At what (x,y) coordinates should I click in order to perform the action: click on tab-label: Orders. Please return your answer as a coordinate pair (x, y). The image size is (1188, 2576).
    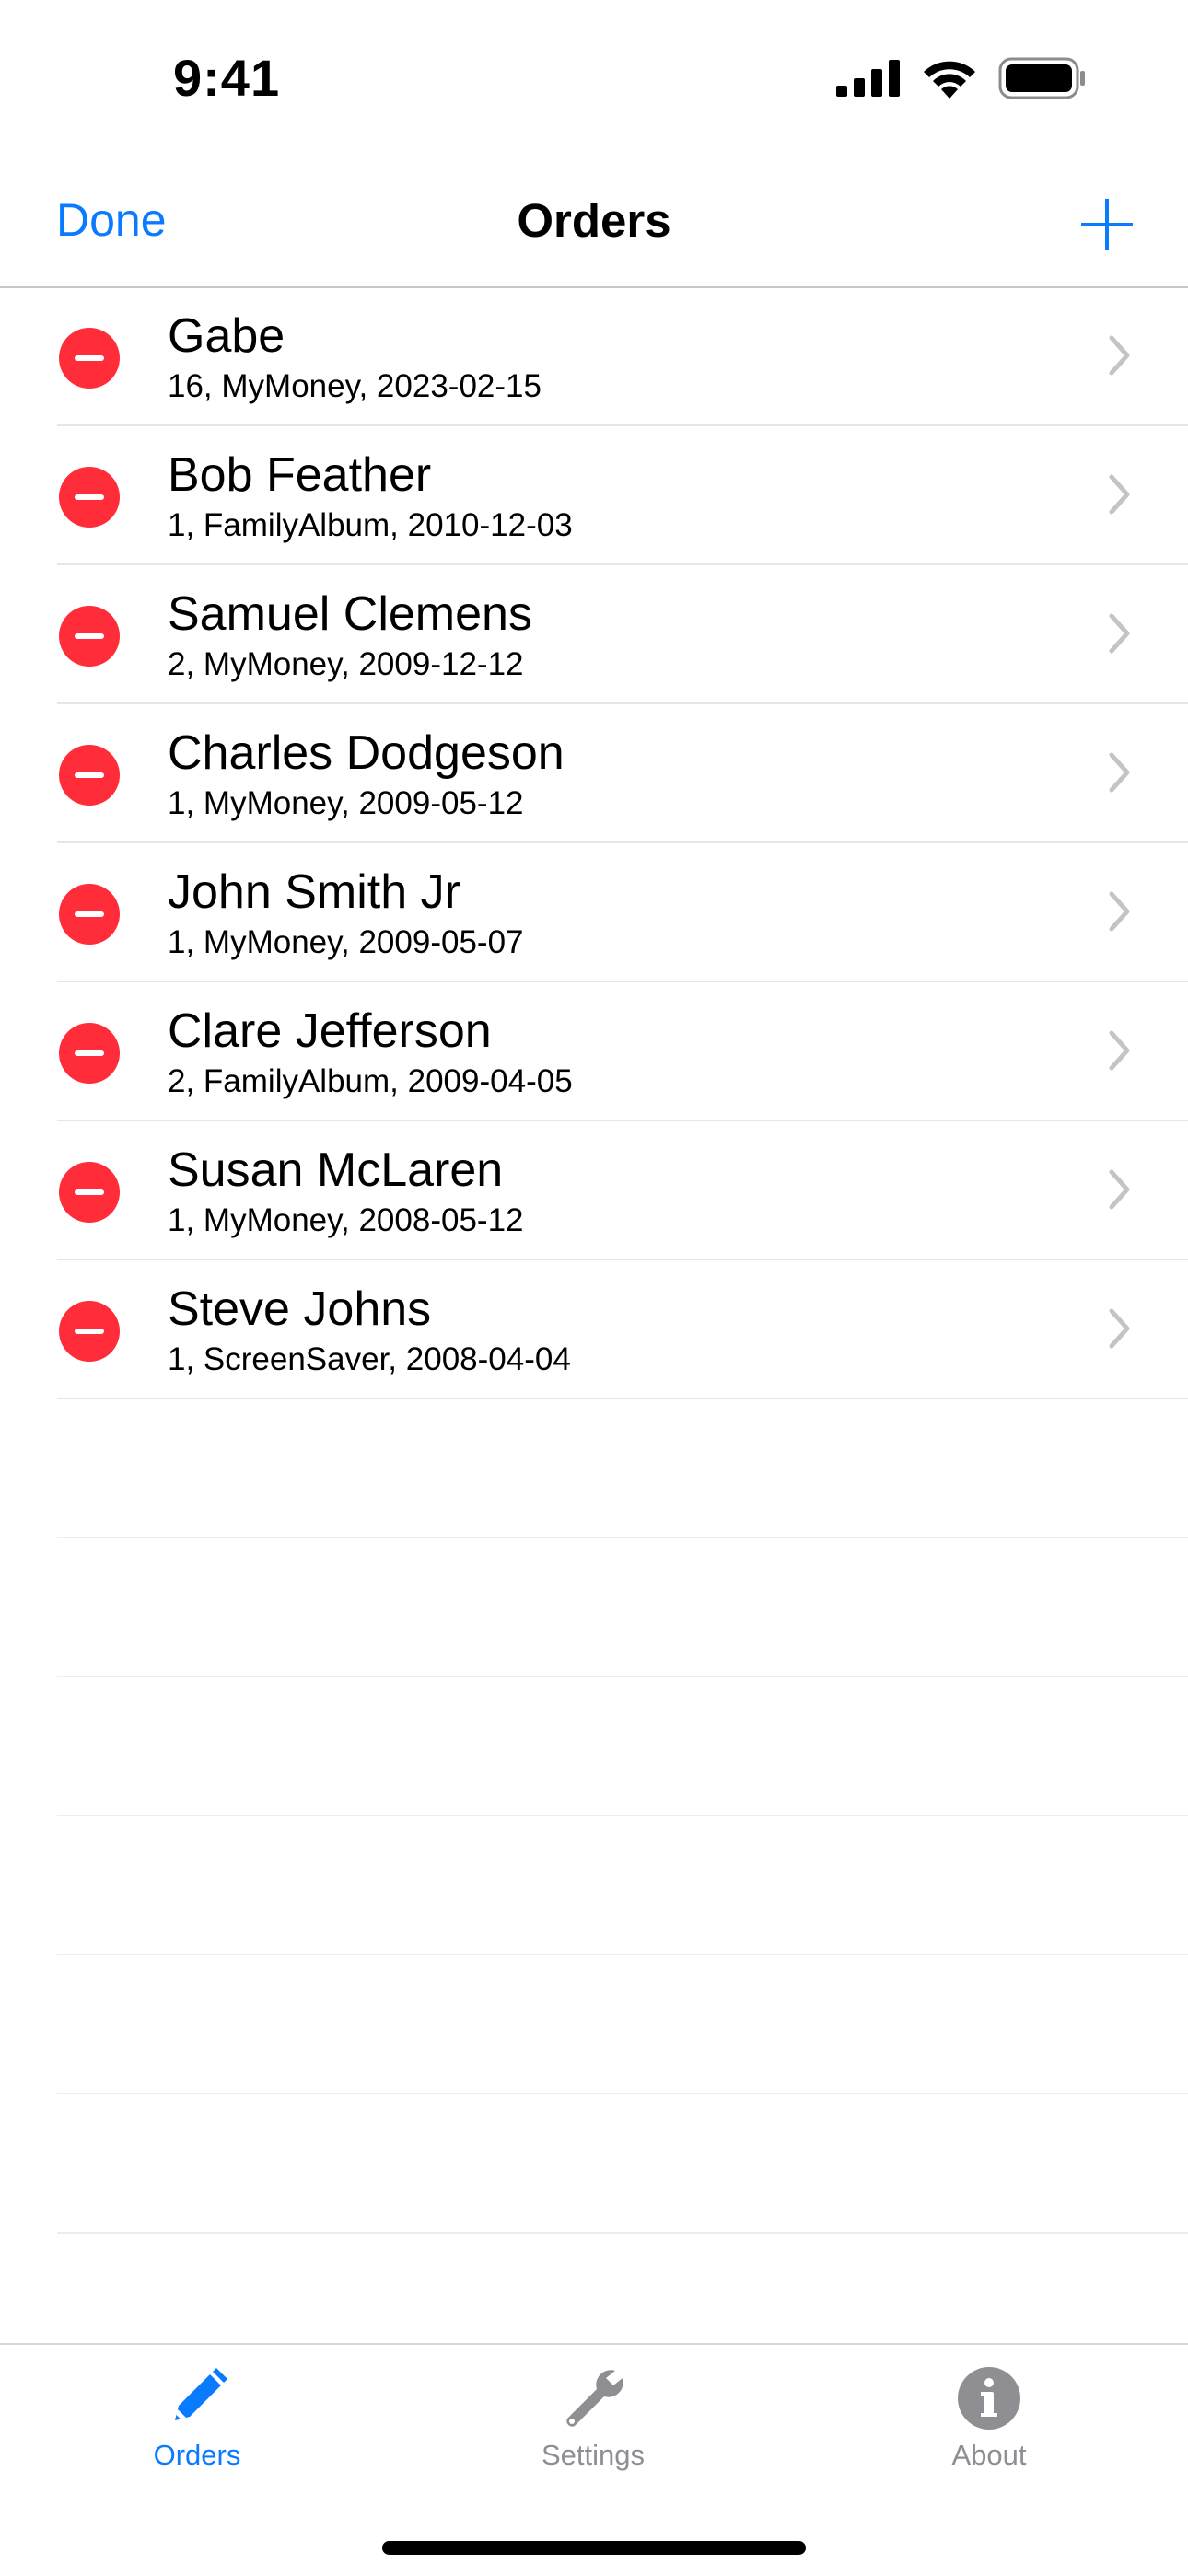
    Looking at the image, I should click on (197, 2455).